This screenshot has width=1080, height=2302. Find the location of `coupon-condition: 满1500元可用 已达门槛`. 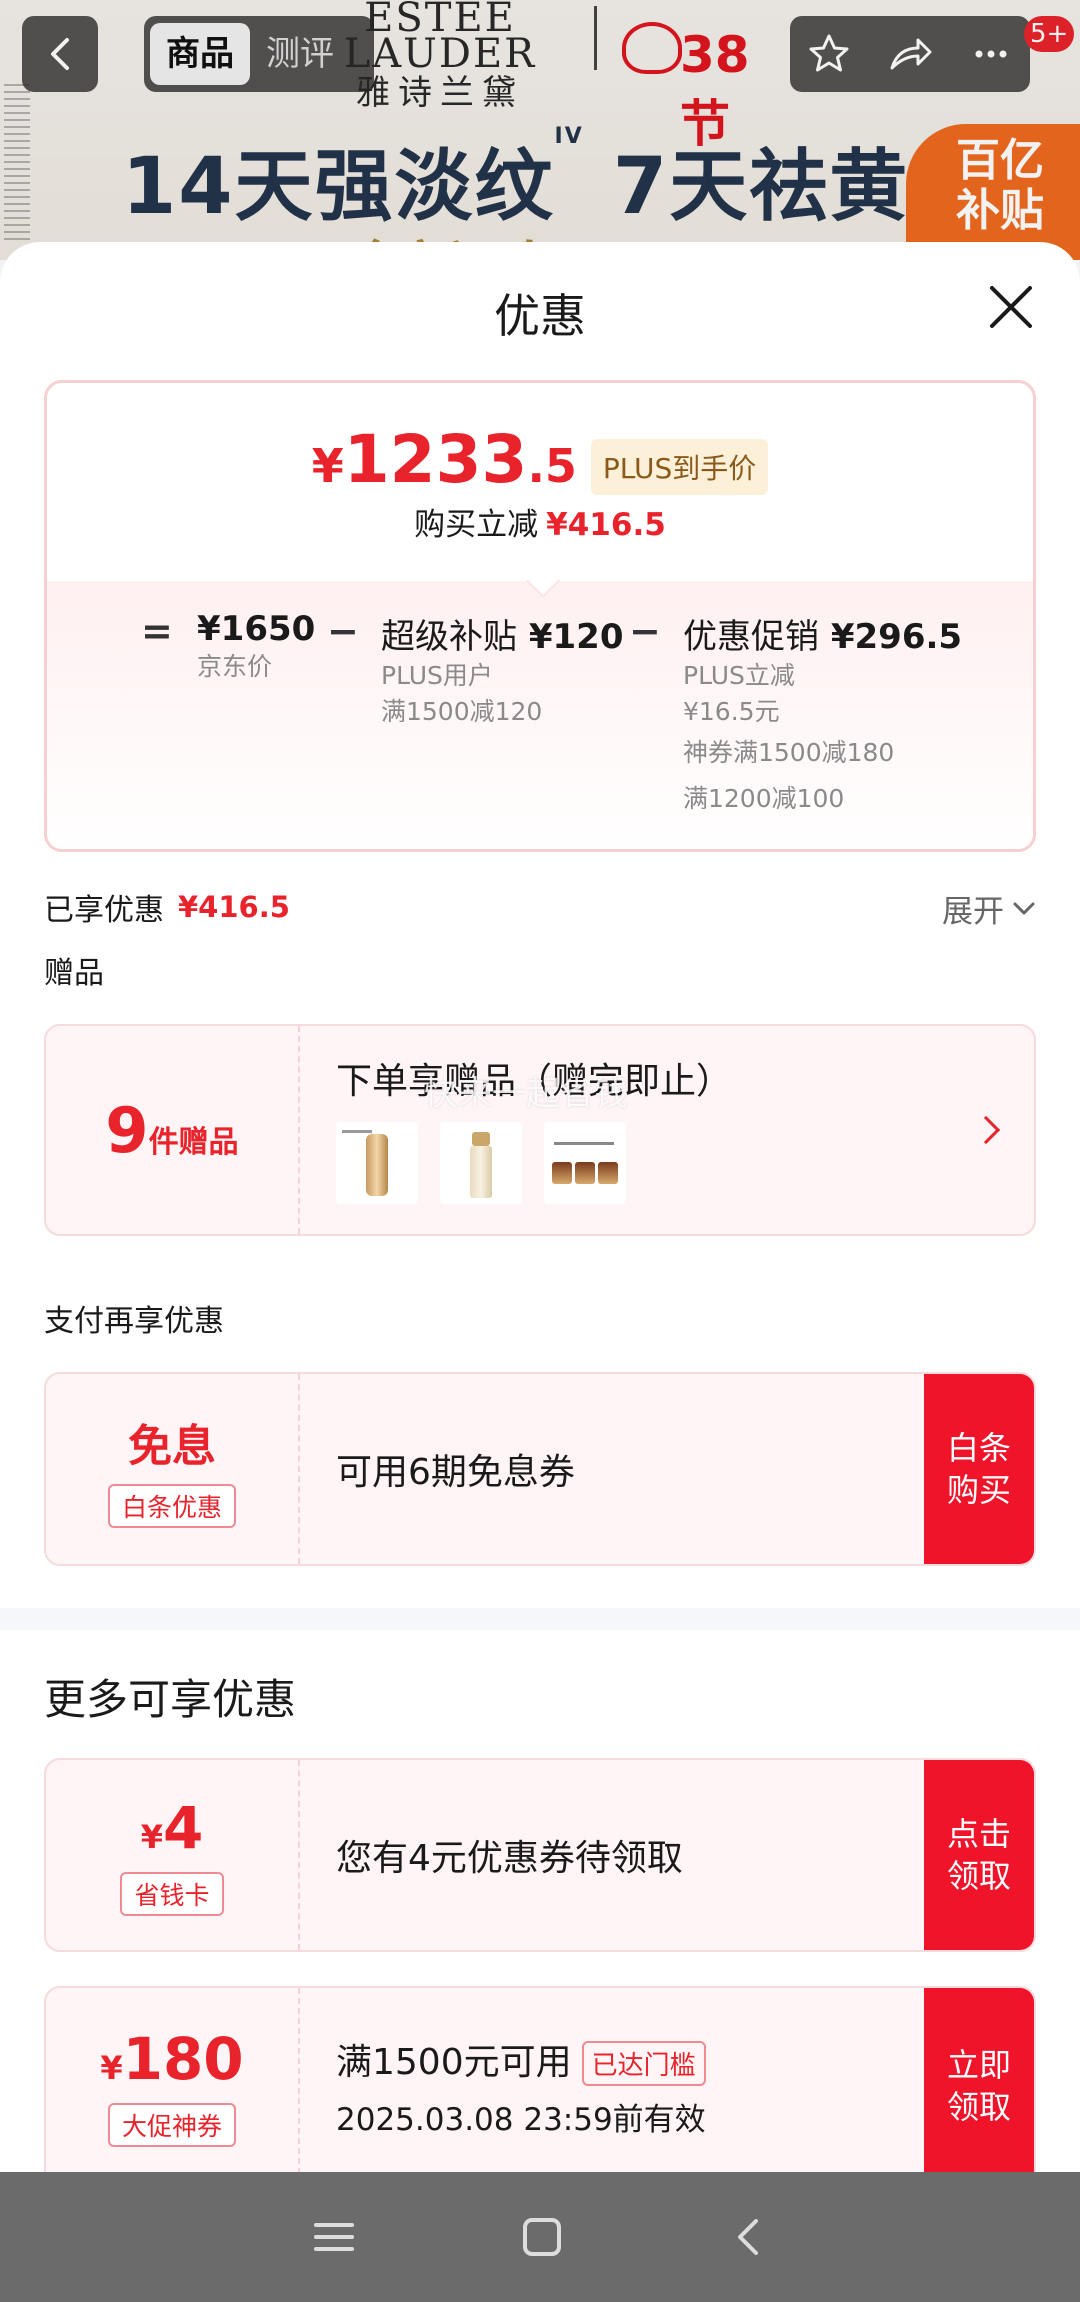

coupon-condition: 满1500元可用 已达门槛 is located at coordinates (521, 2060).